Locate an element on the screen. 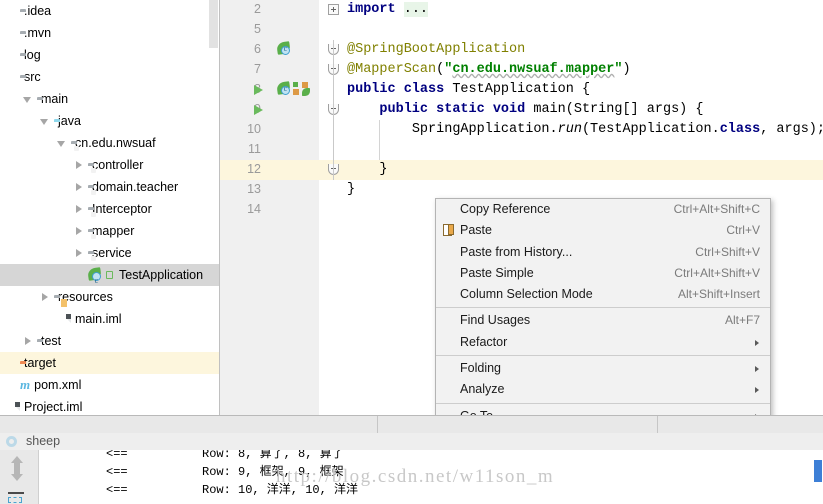 This screenshot has width=823, height=504. gutter-line-6: 6 is located at coordinates (269, 50).